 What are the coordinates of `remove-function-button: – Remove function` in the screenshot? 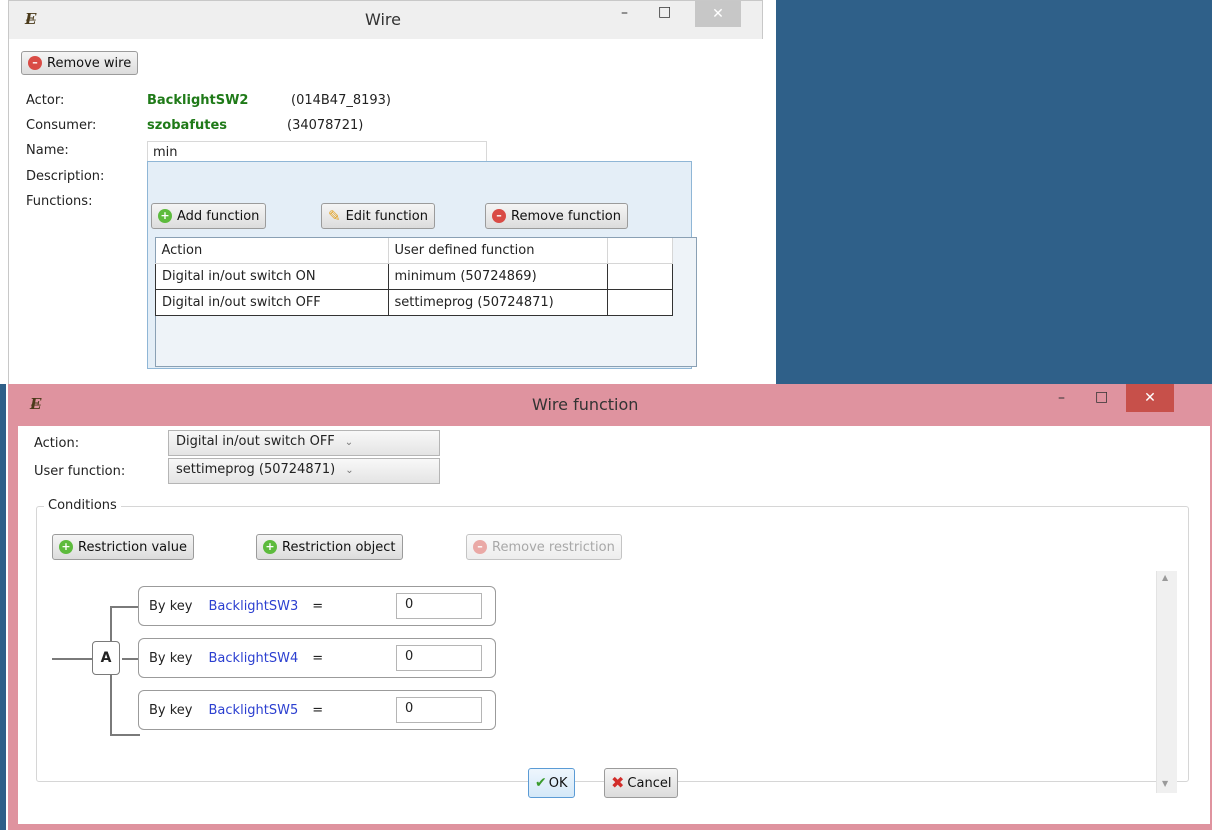 It's located at (556, 216).